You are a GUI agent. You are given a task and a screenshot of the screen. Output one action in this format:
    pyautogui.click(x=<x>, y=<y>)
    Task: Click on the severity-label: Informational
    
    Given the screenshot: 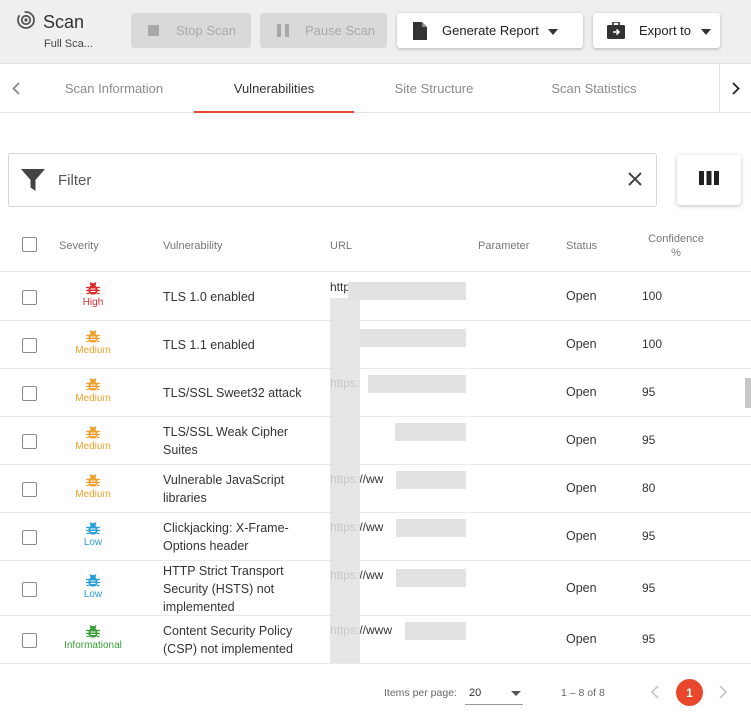 What is the action you would take?
    pyautogui.click(x=93, y=645)
    